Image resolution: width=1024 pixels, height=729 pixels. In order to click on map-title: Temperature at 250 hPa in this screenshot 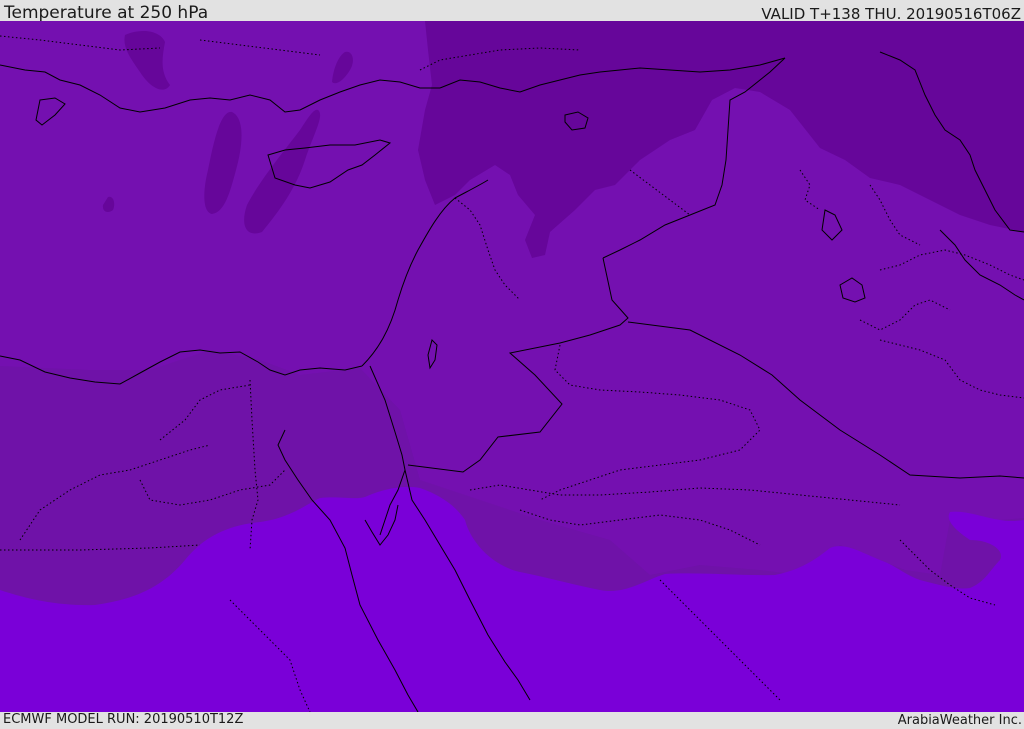, I will do `click(106, 13)`.